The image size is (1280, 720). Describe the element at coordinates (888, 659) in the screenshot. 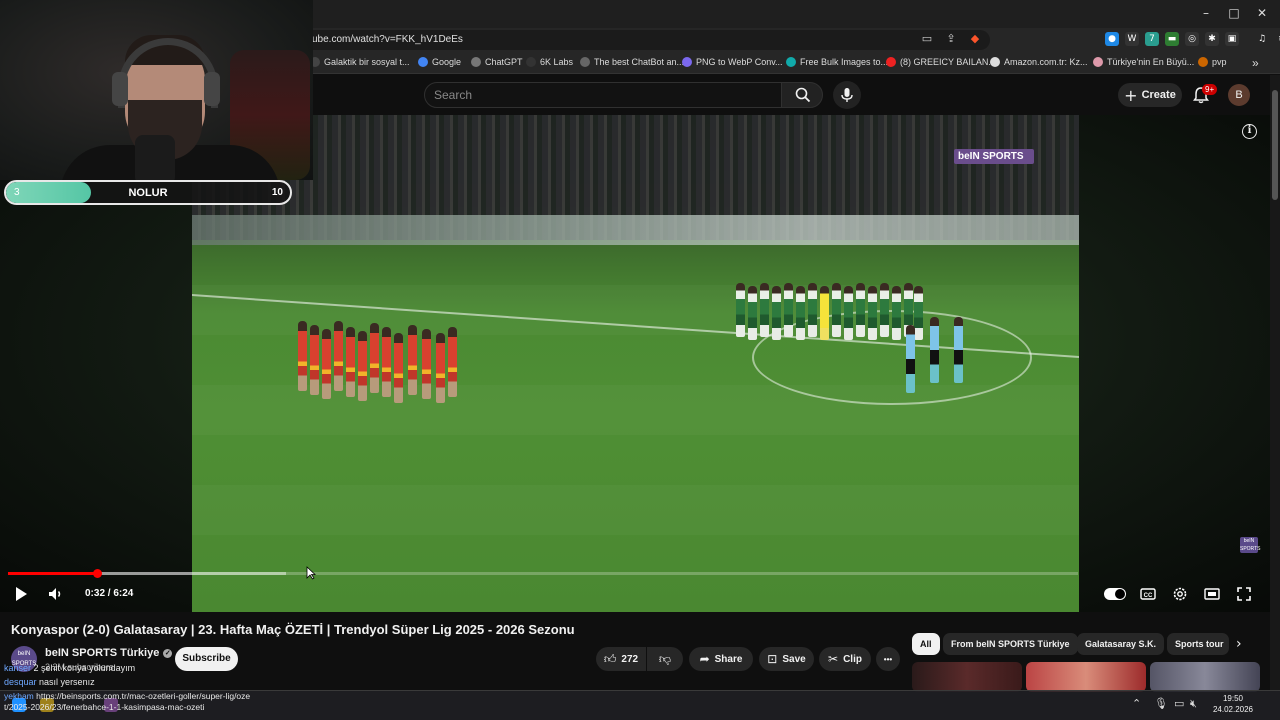

I see `more-actions-button: •••` at that location.